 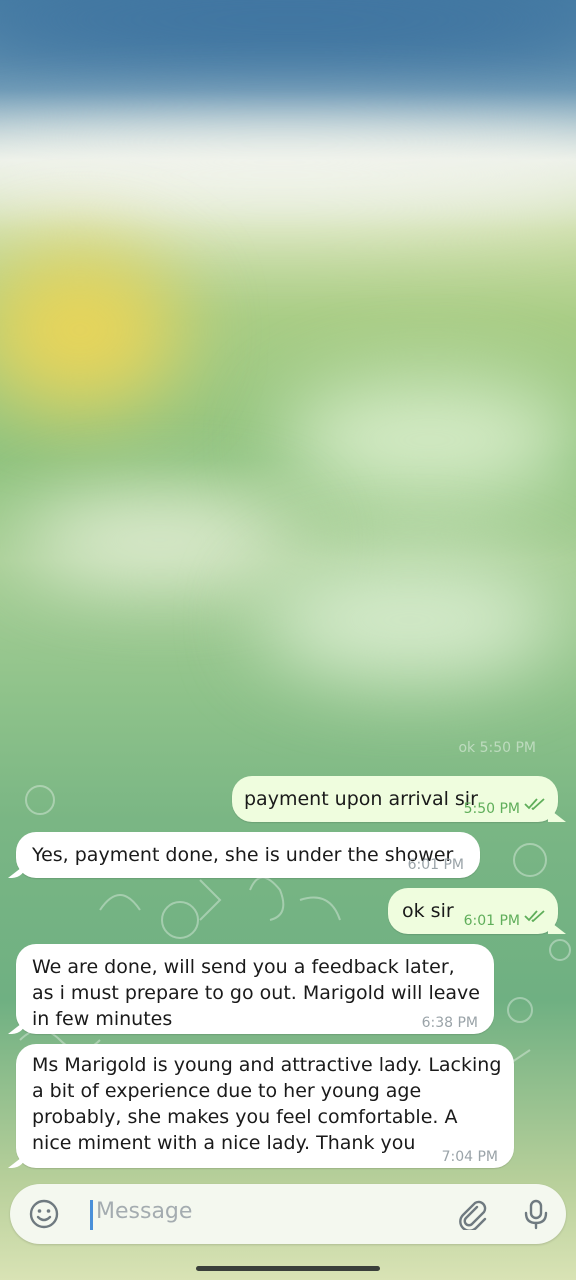 I want to click on home-indicator, so click(x=288, y=1268).